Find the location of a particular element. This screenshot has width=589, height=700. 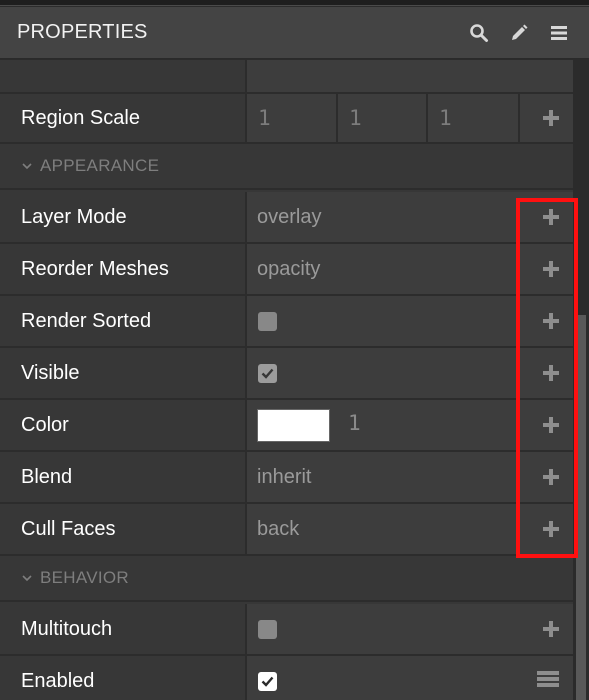

properties-header: PROPERTIES is located at coordinates (294, 33).